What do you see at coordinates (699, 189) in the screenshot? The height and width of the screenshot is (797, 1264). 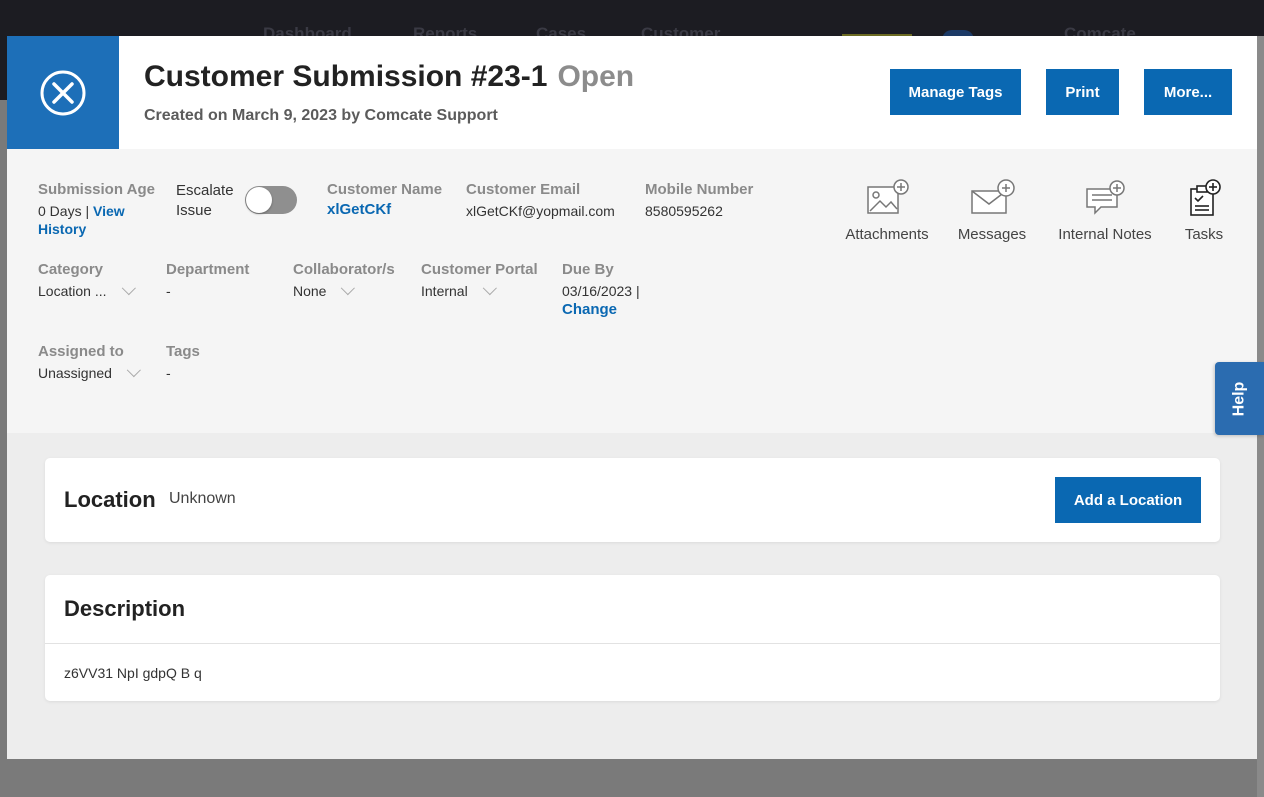 I see `mobile-number-label: Mobile Number` at bounding box center [699, 189].